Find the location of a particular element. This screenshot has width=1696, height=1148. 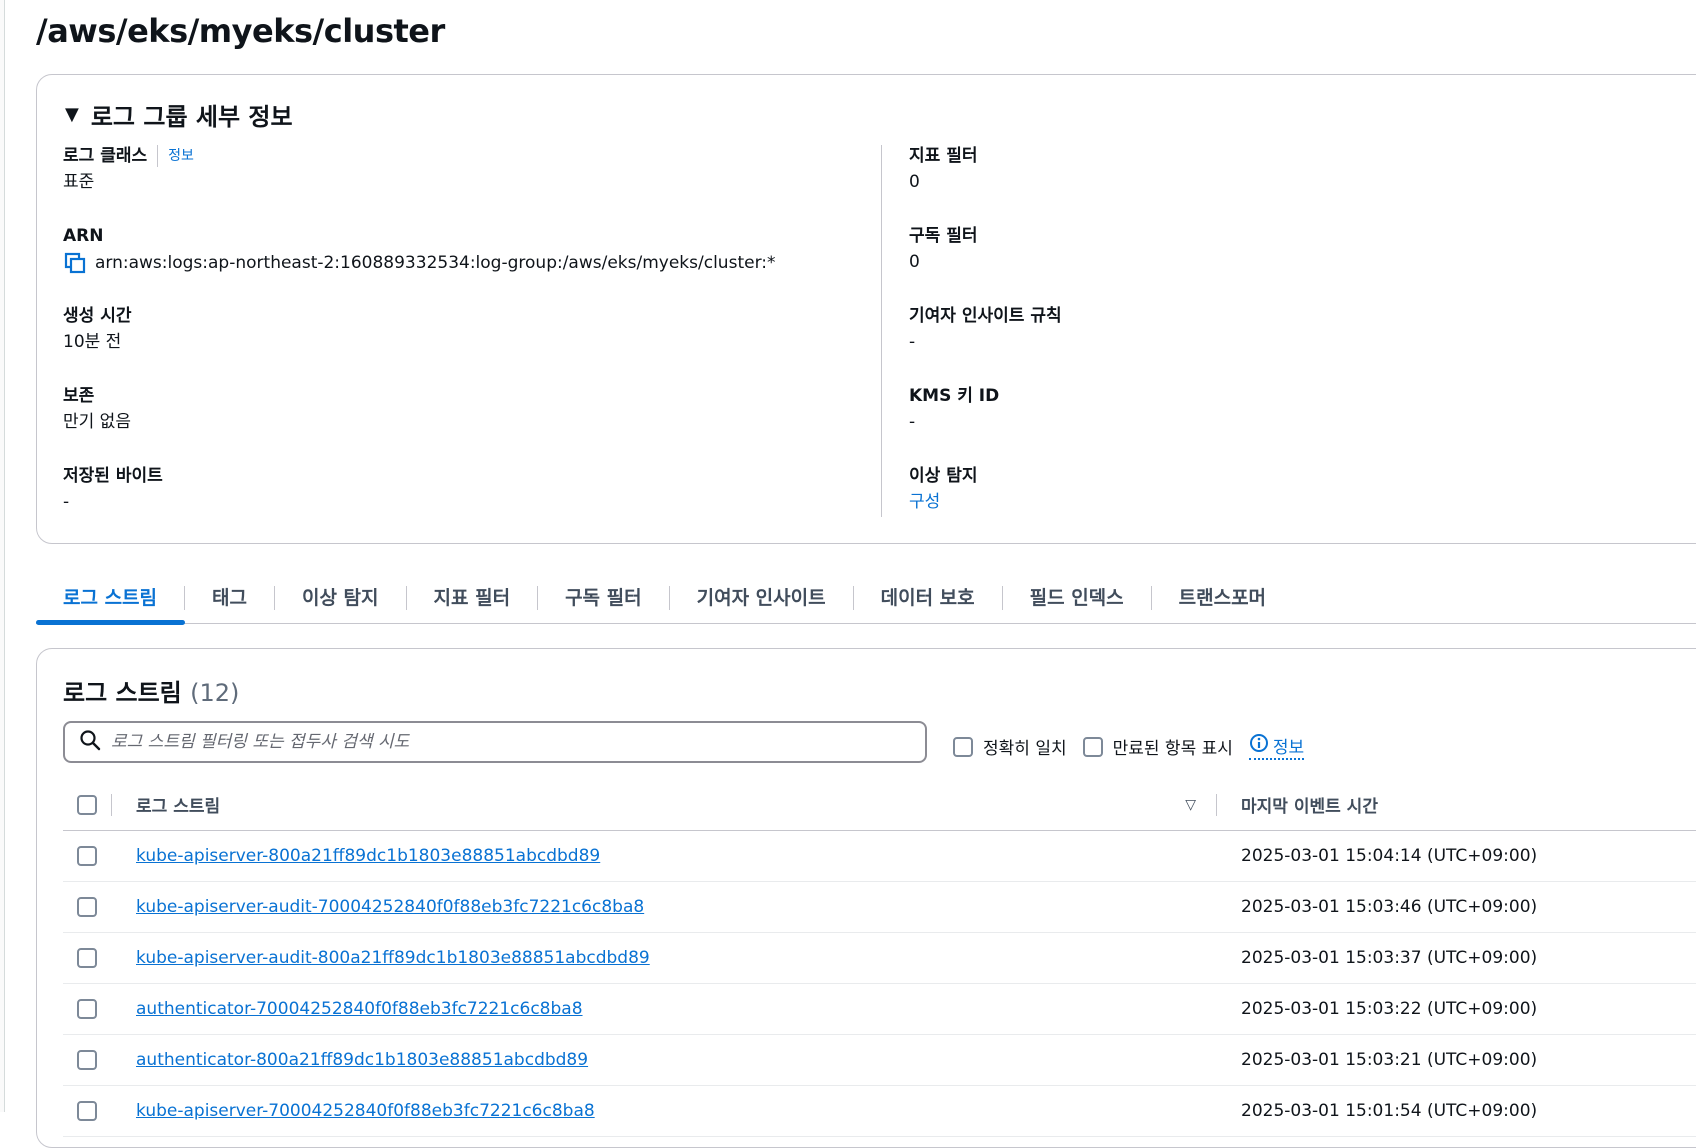

filter-options: 정확히 일치 만료된 항목 표시 정보 is located at coordinates (1129, 746).